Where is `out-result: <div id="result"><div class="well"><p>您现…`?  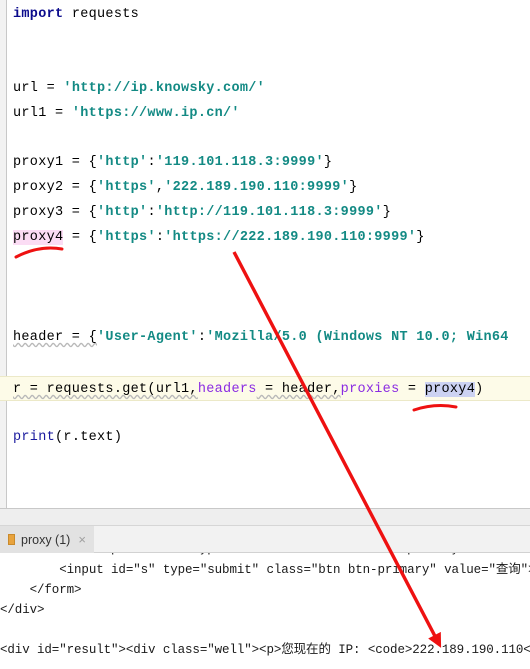 out-result: <div id="result"><div class="well"><p>您现… is located at coordinates (265, 650).